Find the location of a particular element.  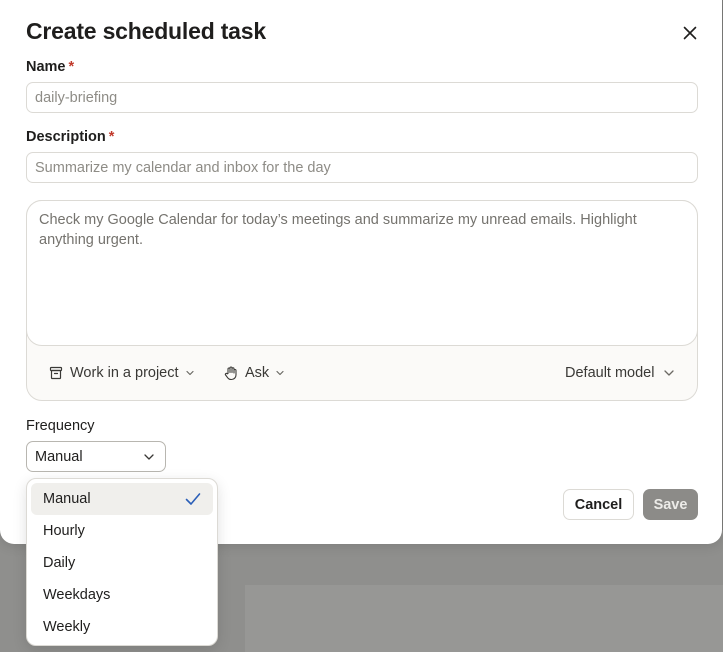

frequency-select: Manual is located at coordinates (96, 456).